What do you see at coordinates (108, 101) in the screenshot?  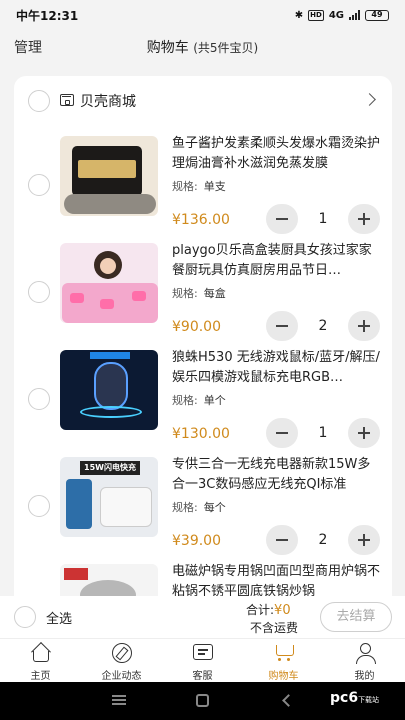 I see `shop-name: 贝壳商城` at bounding box center [108, 101].